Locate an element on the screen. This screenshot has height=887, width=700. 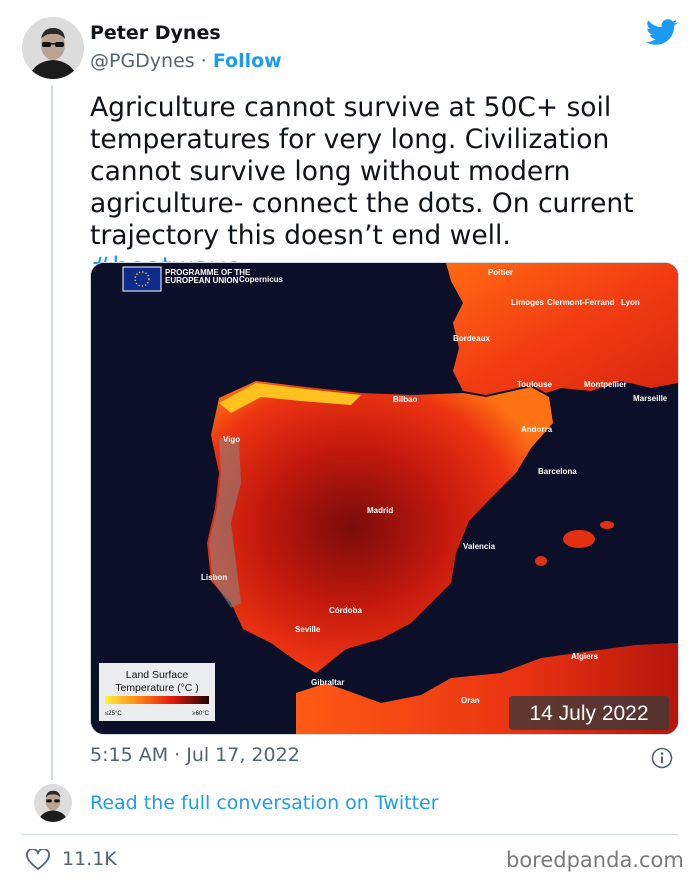
date-badge-text: 14 July 2022 is located at coordinates (588, 713).